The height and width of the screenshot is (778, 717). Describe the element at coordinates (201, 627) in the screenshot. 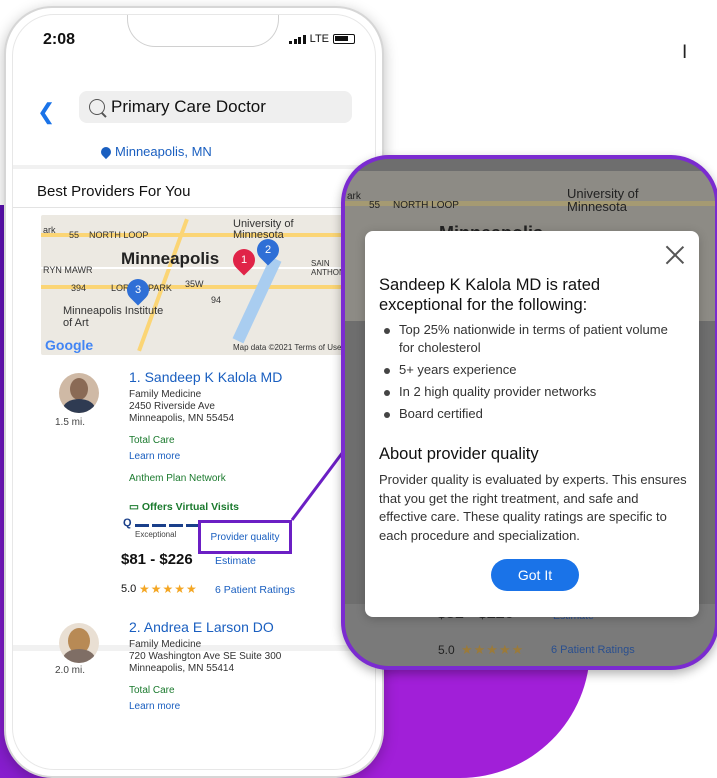

I see `provider-name: 2. Andrea E Larson DO` at that location.